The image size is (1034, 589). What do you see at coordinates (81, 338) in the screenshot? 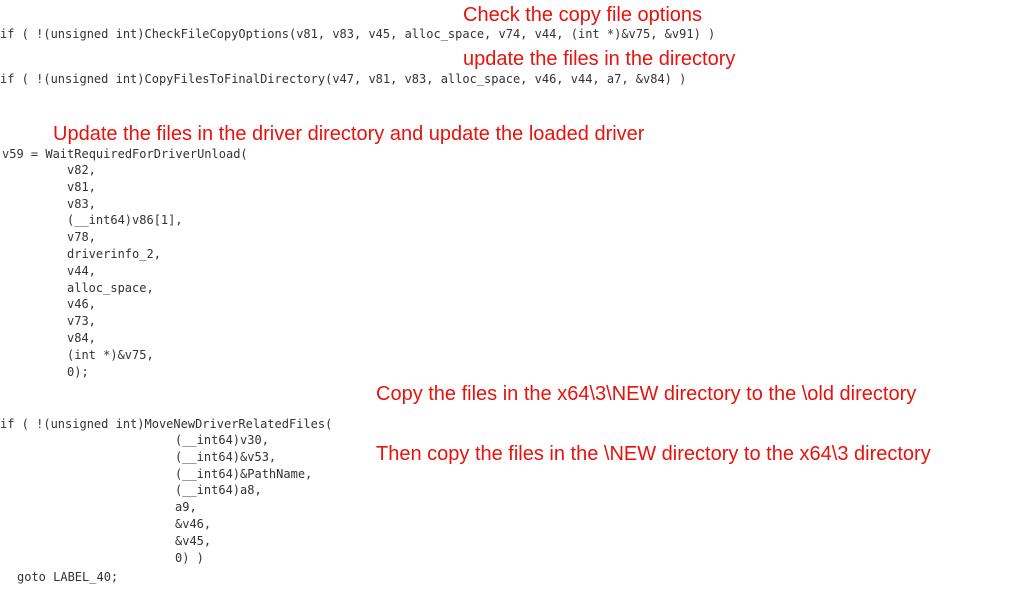
I see `code-arg-line: v84,` at bounding box center [81, 338].